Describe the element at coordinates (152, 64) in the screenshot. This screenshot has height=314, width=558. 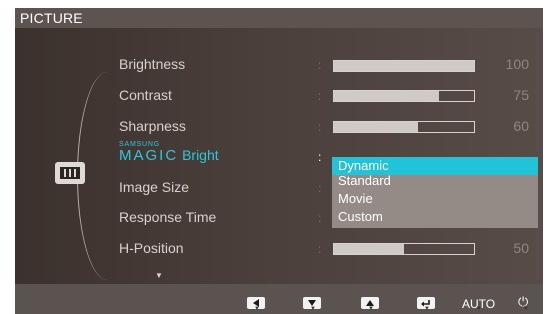
I see `menu-item-brightness: Brightness` at that location.